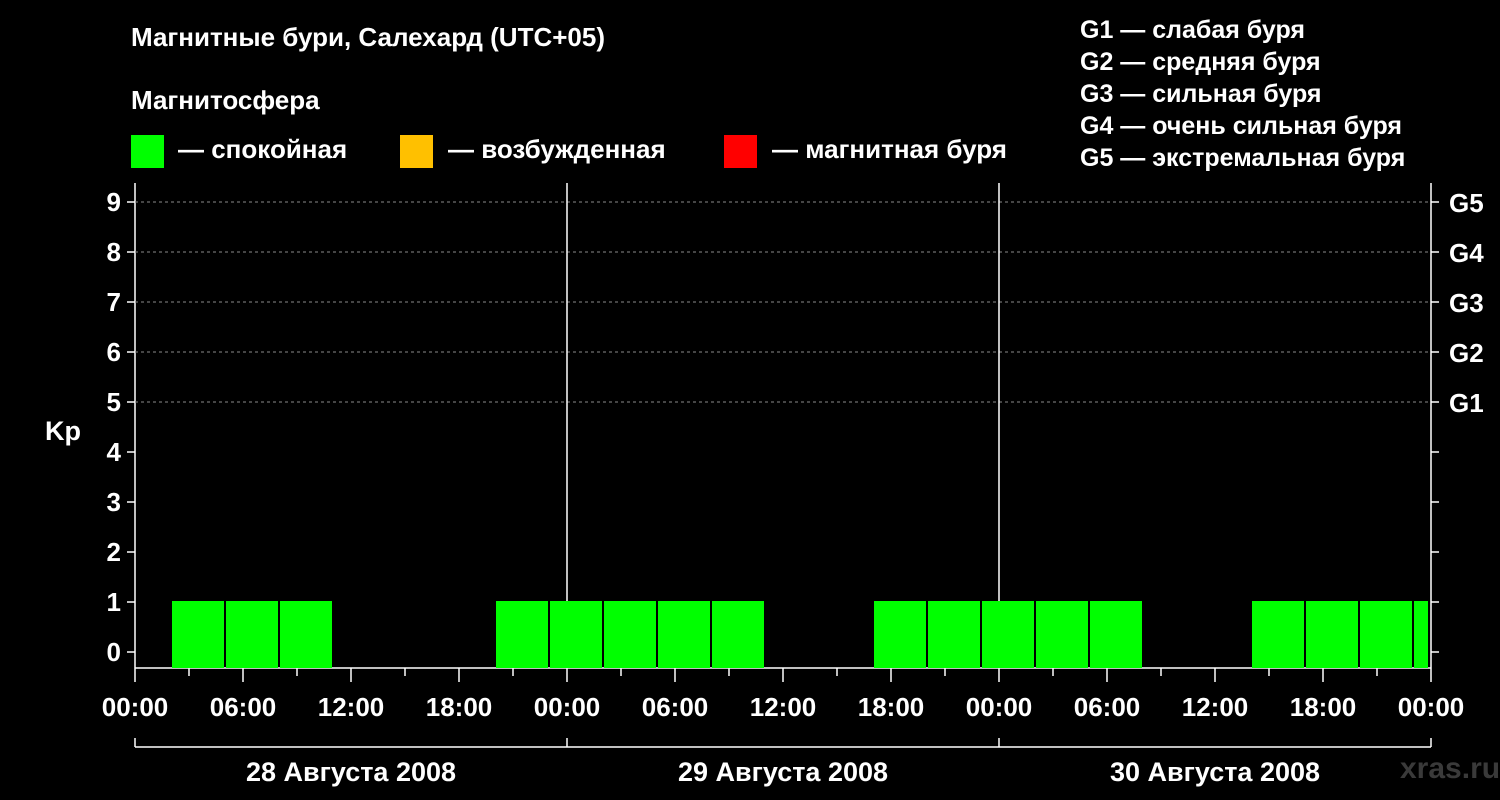  Describe the element at coordinates (114, 502) in the screenshot. I see `y-tick-label: 3` at that location.